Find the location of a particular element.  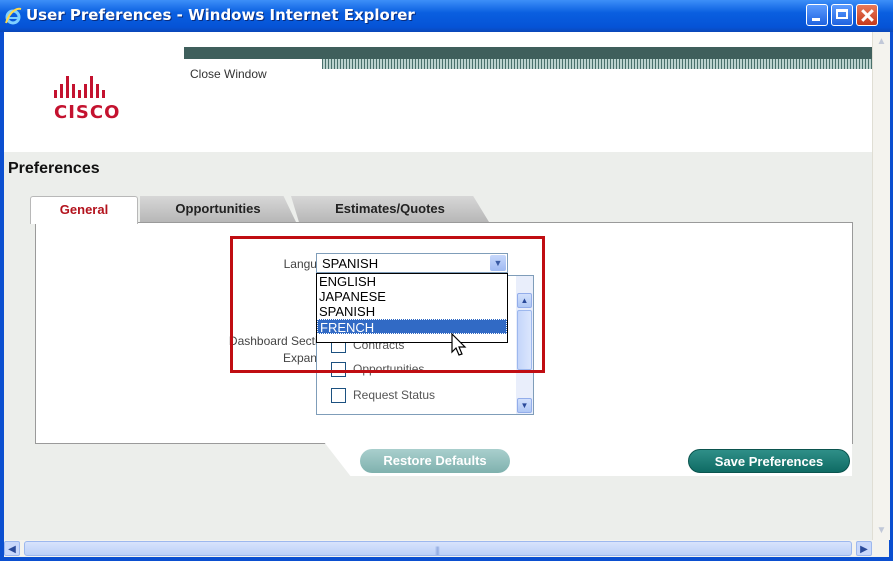

scroll-left-icon: ◀ is located at coordinates (12, 548).